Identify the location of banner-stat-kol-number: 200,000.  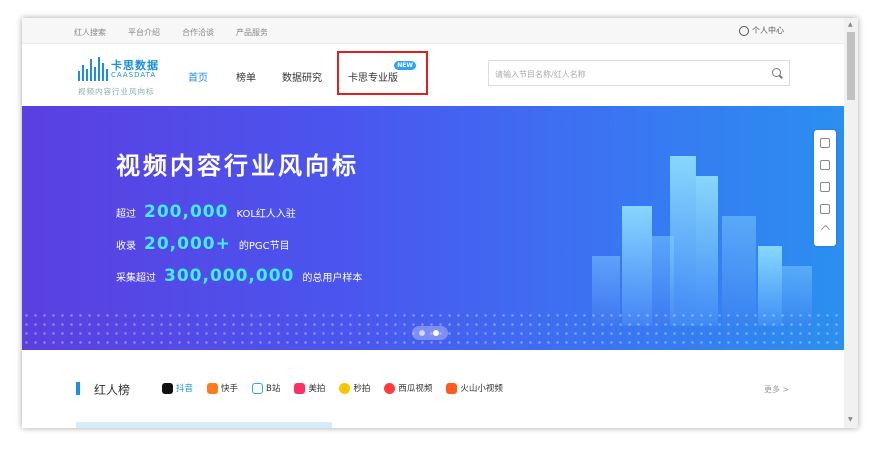
(186, 212).